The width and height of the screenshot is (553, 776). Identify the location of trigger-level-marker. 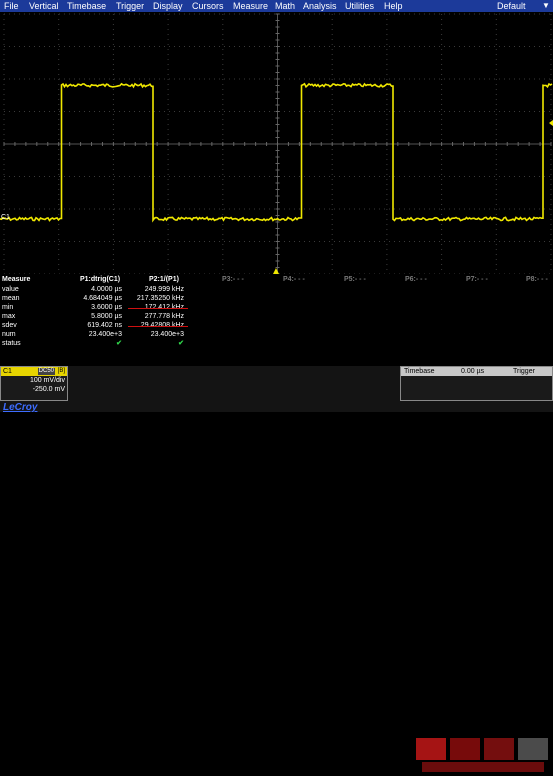
(551, 123).